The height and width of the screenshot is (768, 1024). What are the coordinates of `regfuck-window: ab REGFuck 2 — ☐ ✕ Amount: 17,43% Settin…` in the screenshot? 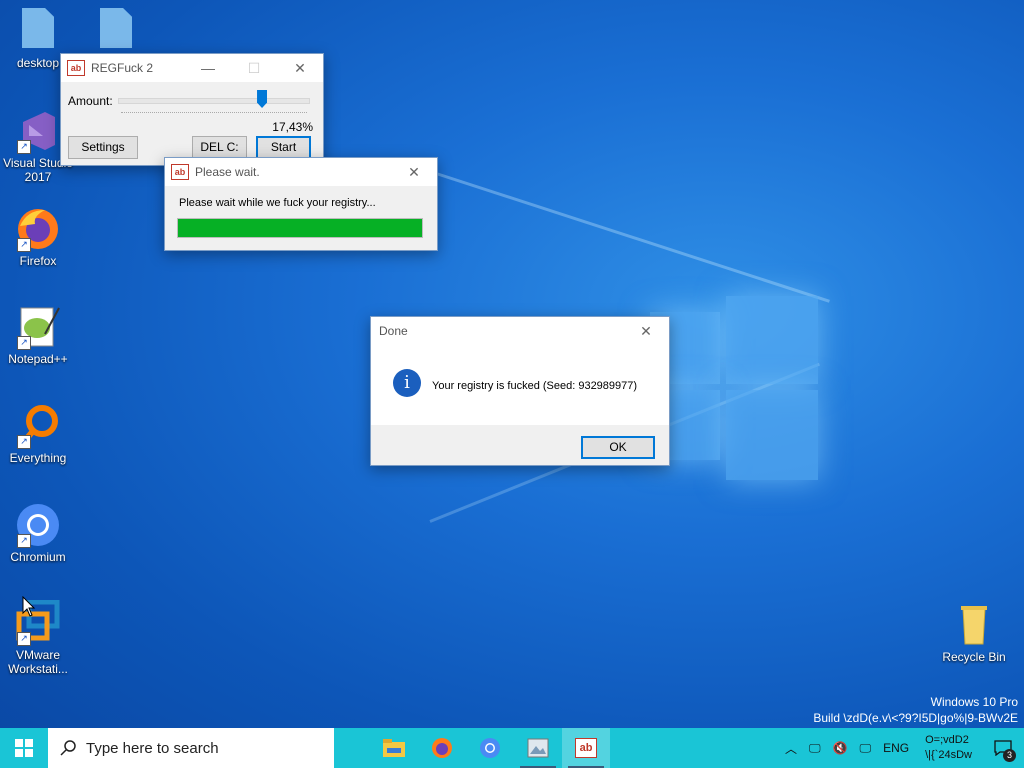 It's located at (192, 109).